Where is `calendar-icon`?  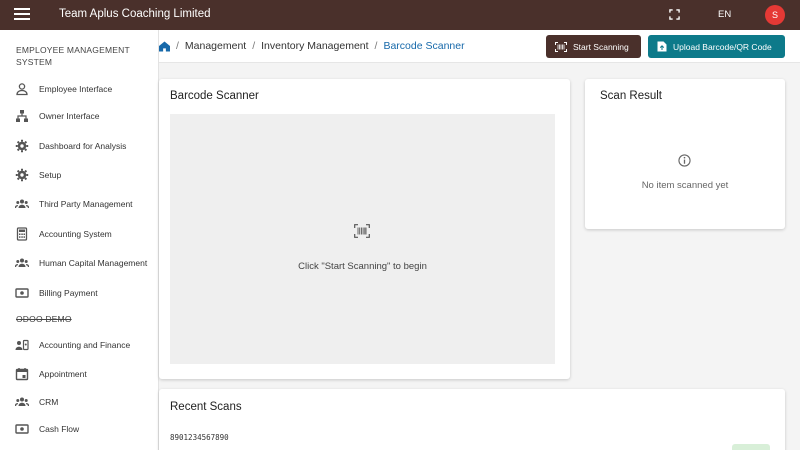
calendar-icon is located at coordinates (22, 374).